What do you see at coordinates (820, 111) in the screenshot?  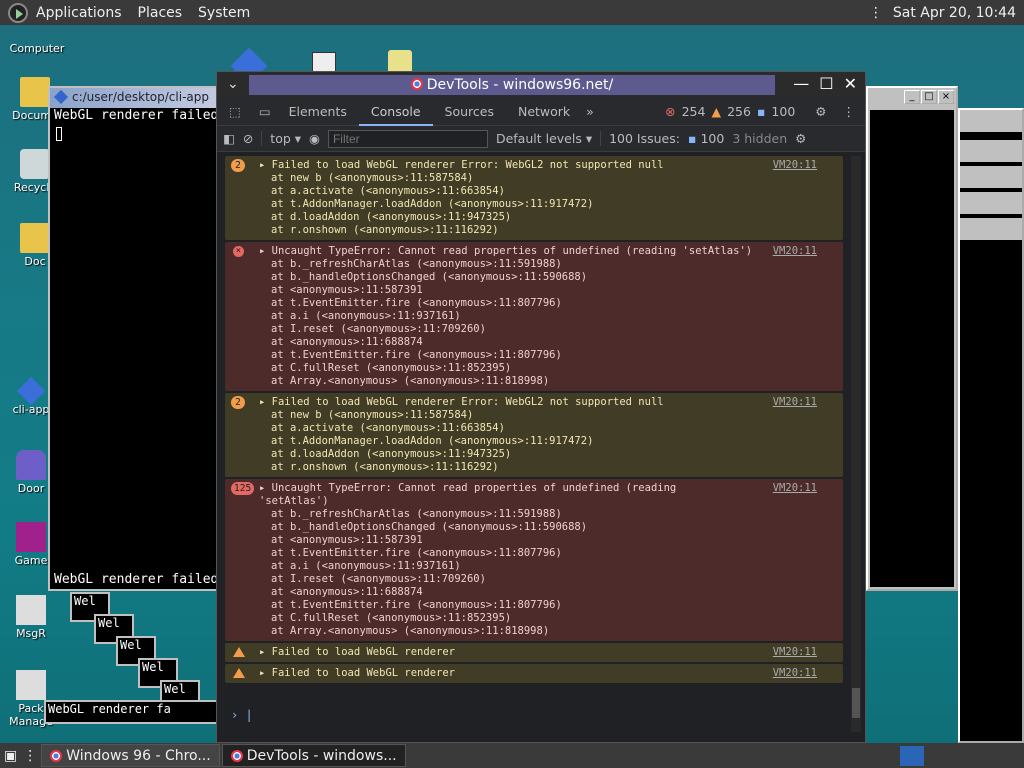 I see `gear-icon: ⚙` at bounding box center [820, 111].